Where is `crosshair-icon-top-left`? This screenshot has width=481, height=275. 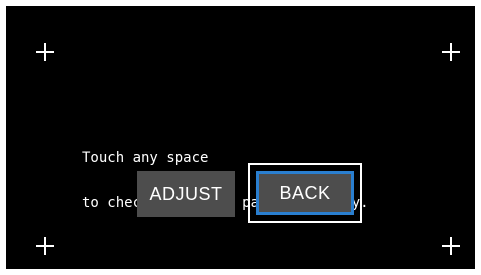
crosshair-icon-top-left is located at coordinates (45, 52).